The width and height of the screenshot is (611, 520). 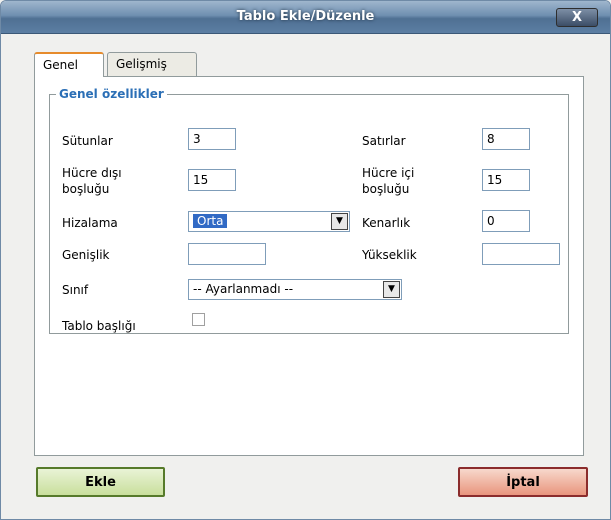 I want to click on window-title: Tablo Ekle/Düzenle, so click(x=305, y=16).